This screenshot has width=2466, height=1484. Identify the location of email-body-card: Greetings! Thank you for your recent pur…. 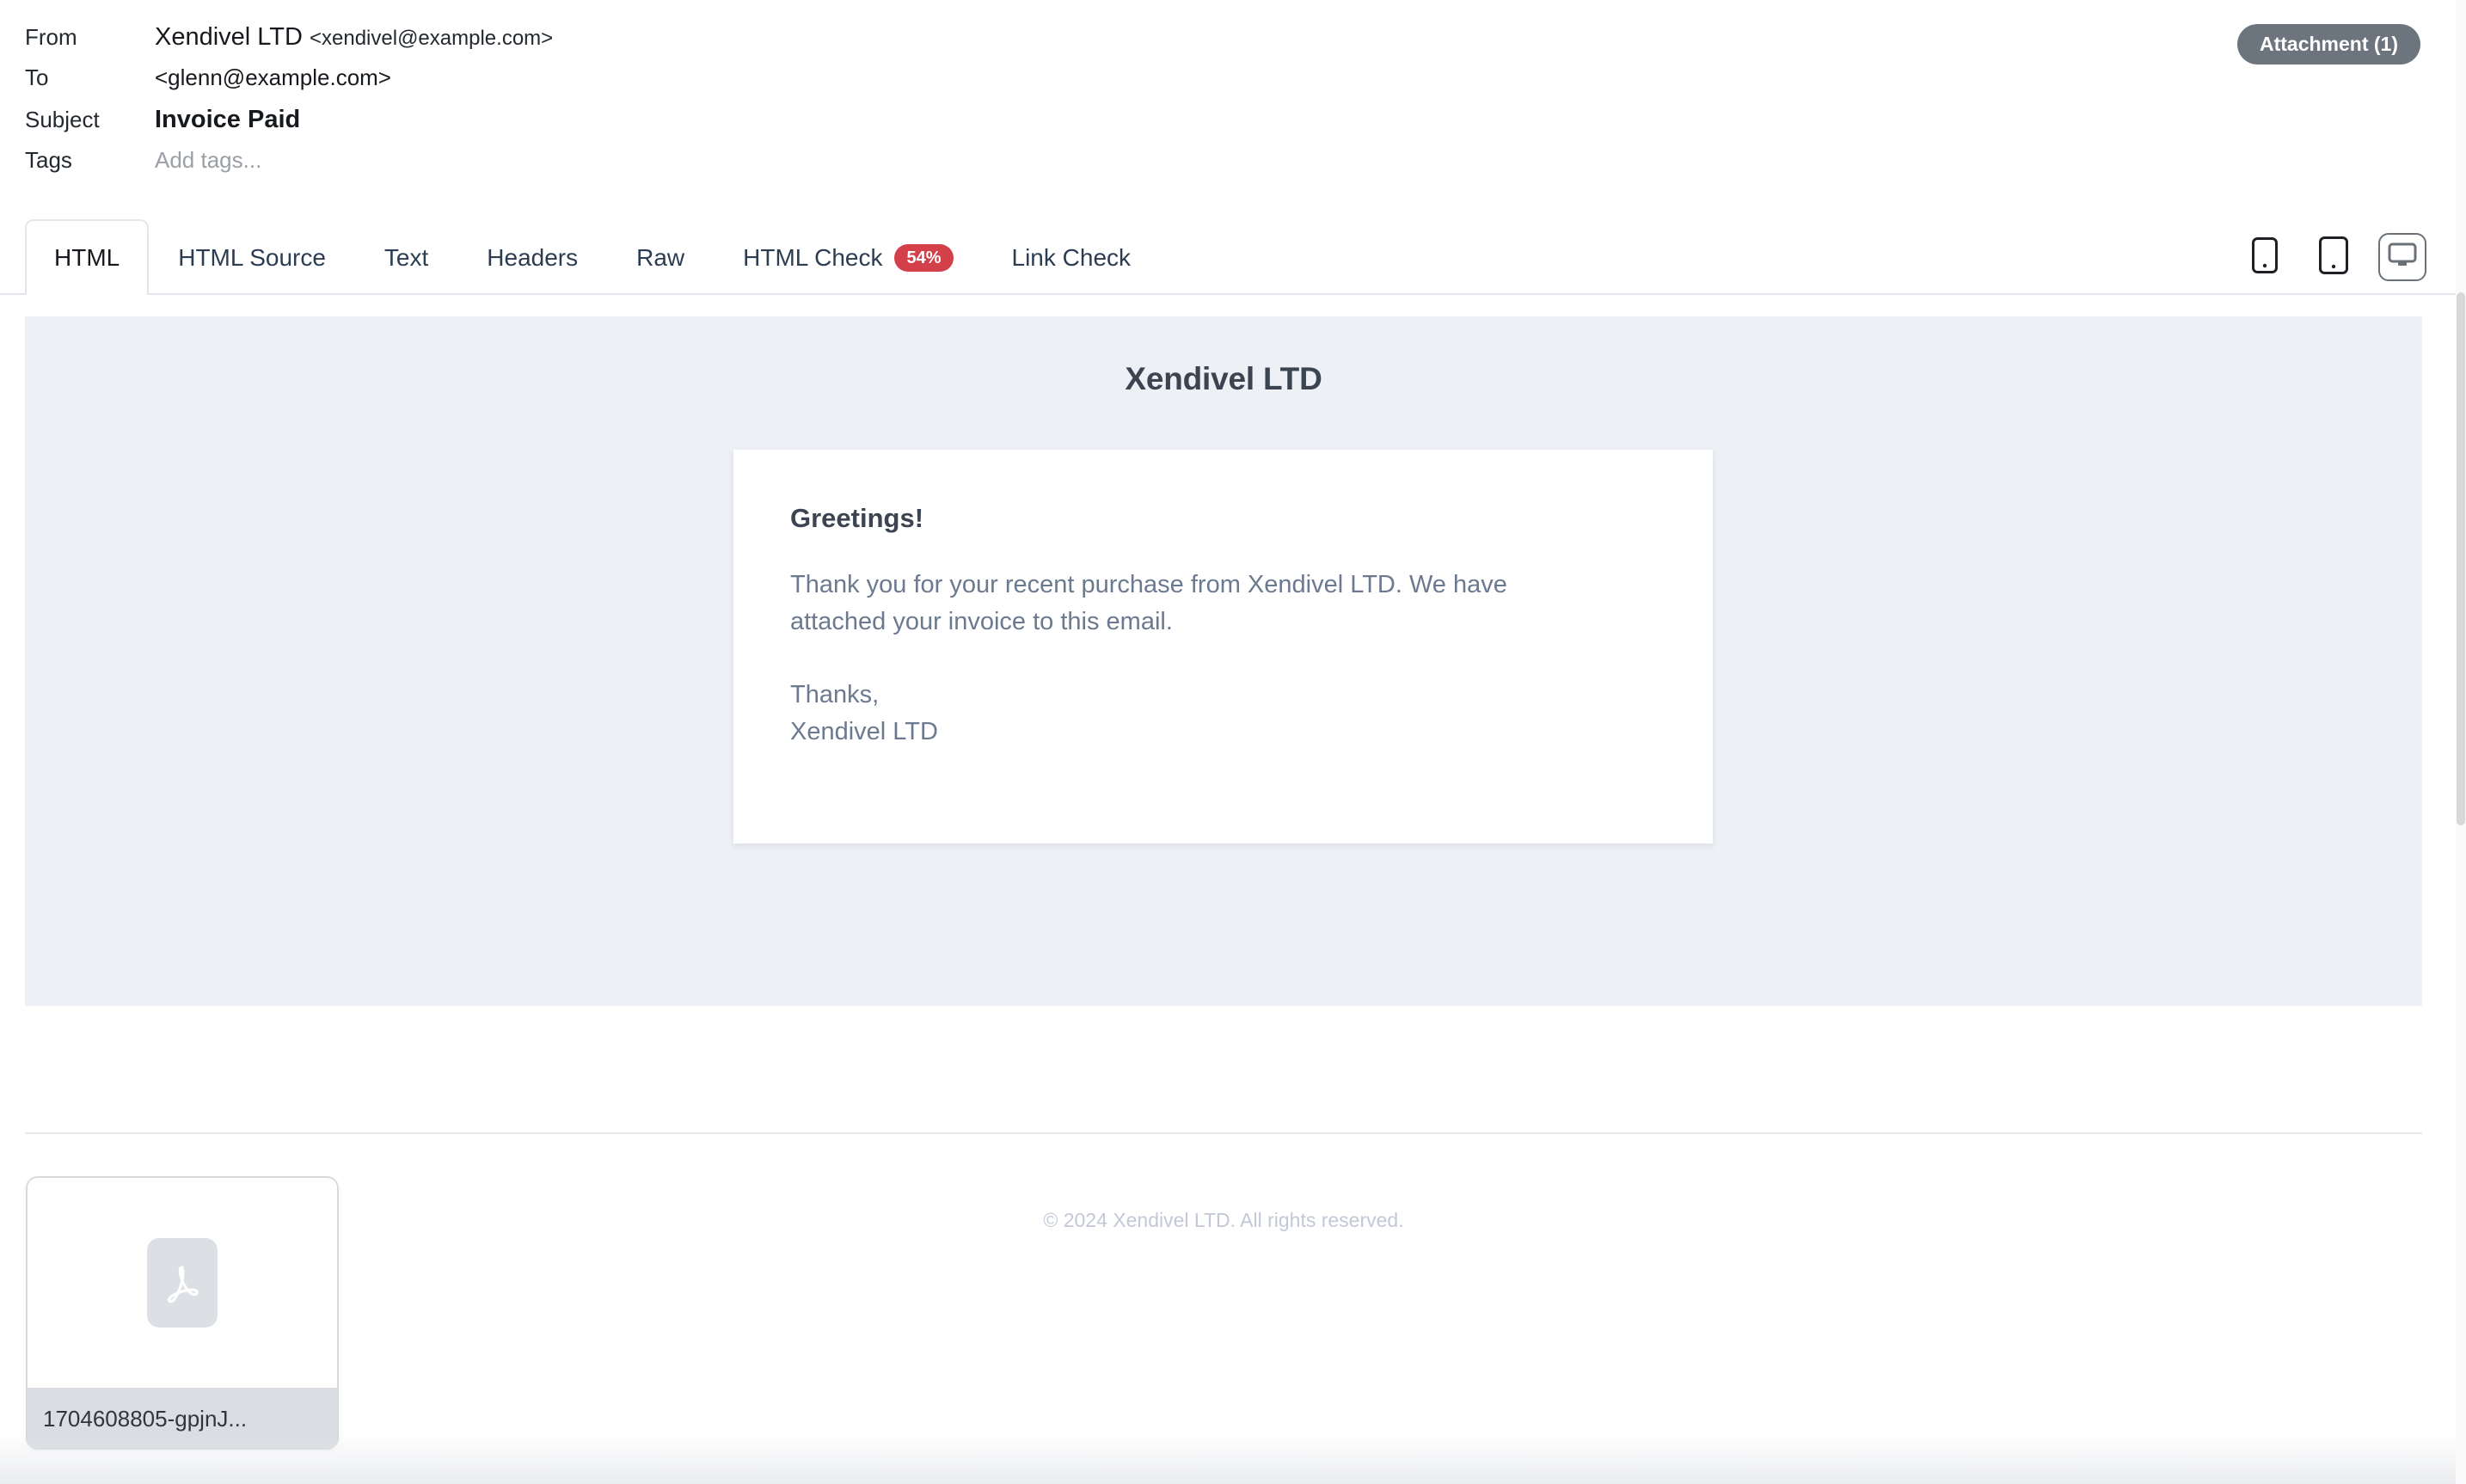
(1223, 646).